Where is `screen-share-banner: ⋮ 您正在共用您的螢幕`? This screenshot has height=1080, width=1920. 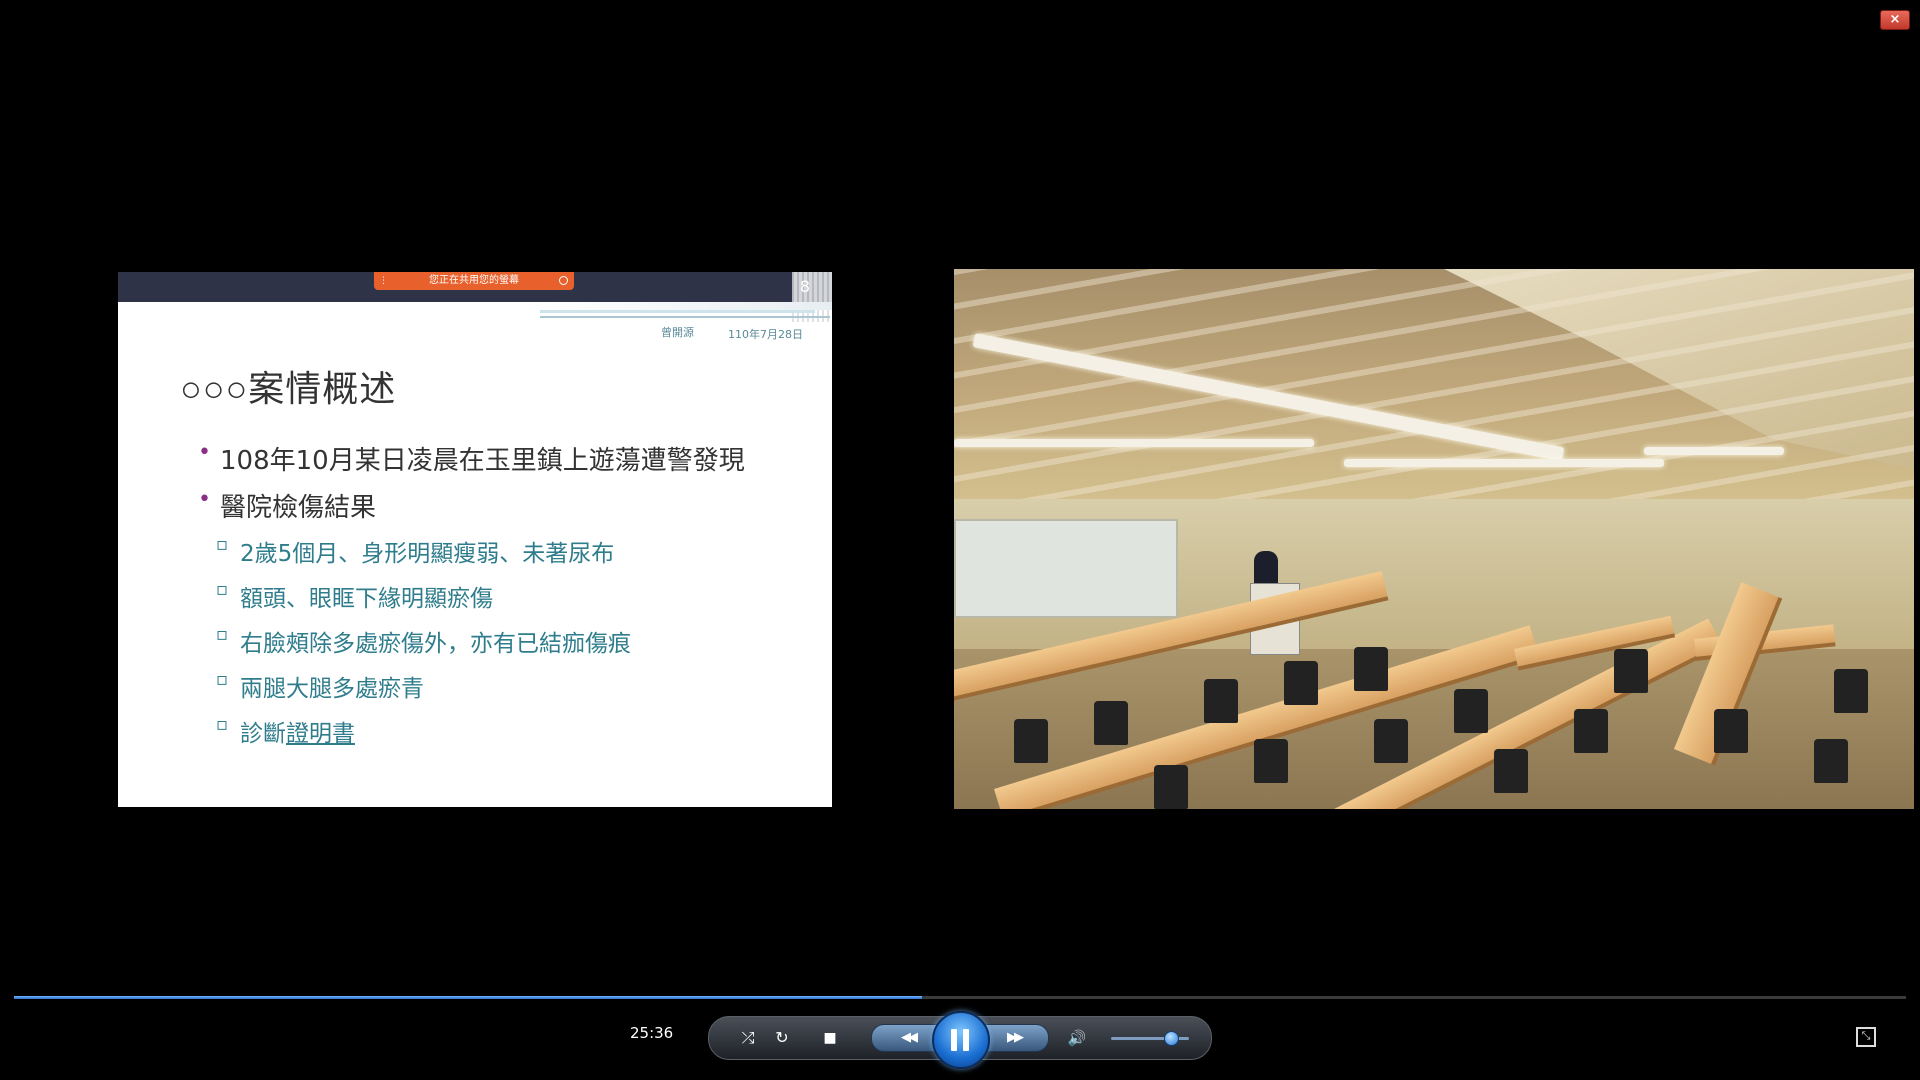
screen-share-banner: ⋮ 您正在共用您的螢幕 is located at coordinates (474, 281).